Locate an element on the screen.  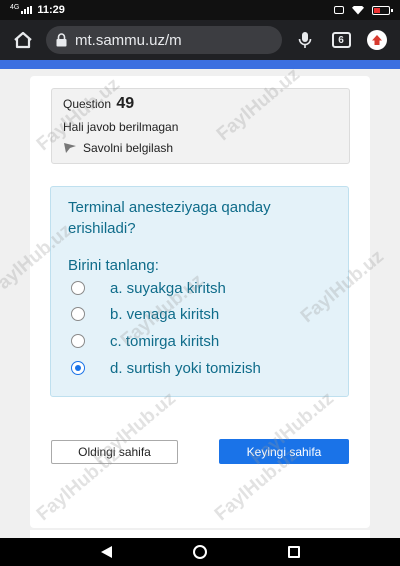
answer-label-c: c. tomirga kiritsh is located at coordinates (165, 341).